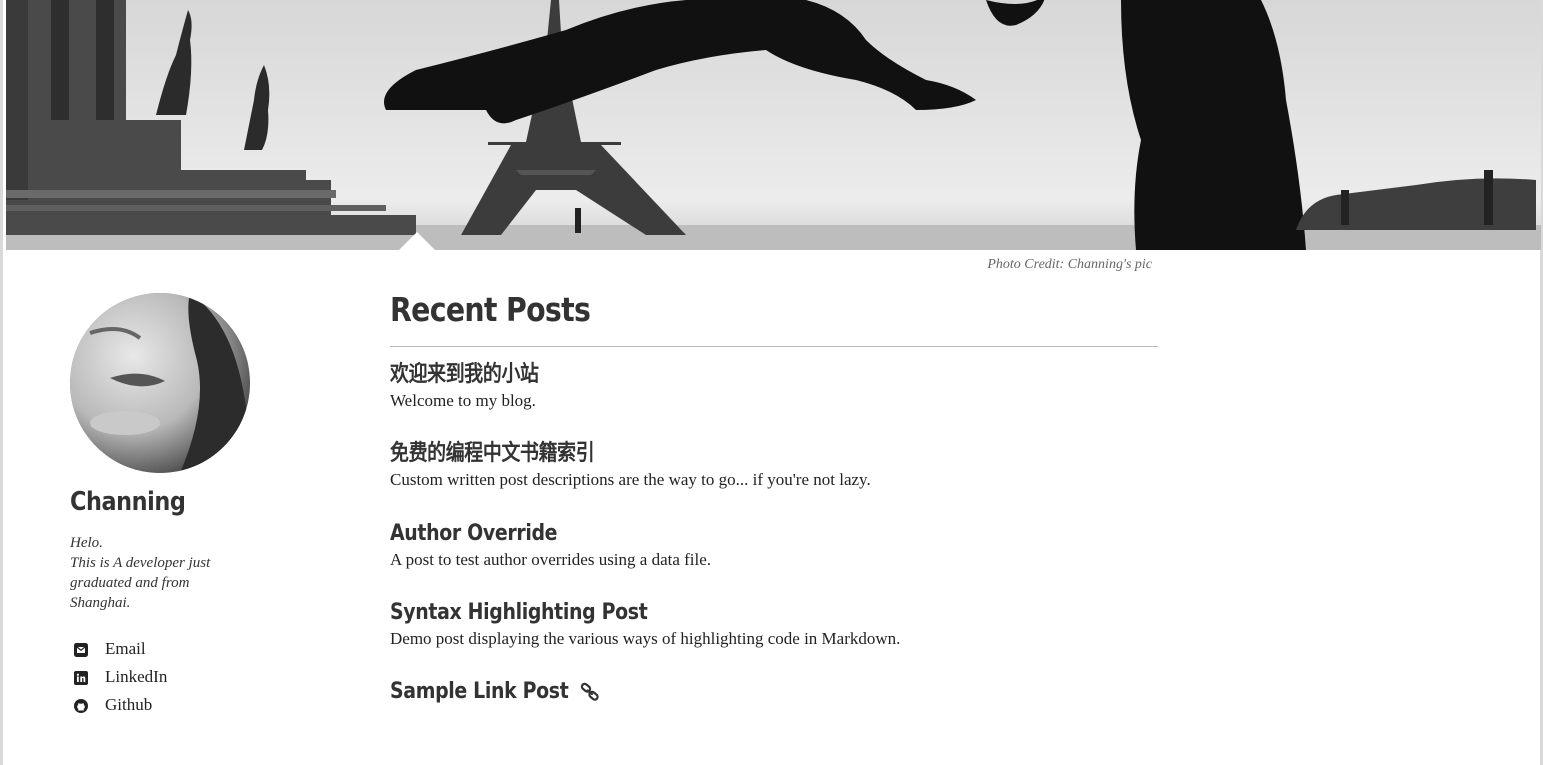 This screenshot has width=1543, height=765. Describe the element at coordinates (170, 705) in the screenshot. I see `github-link: Github` at that location.